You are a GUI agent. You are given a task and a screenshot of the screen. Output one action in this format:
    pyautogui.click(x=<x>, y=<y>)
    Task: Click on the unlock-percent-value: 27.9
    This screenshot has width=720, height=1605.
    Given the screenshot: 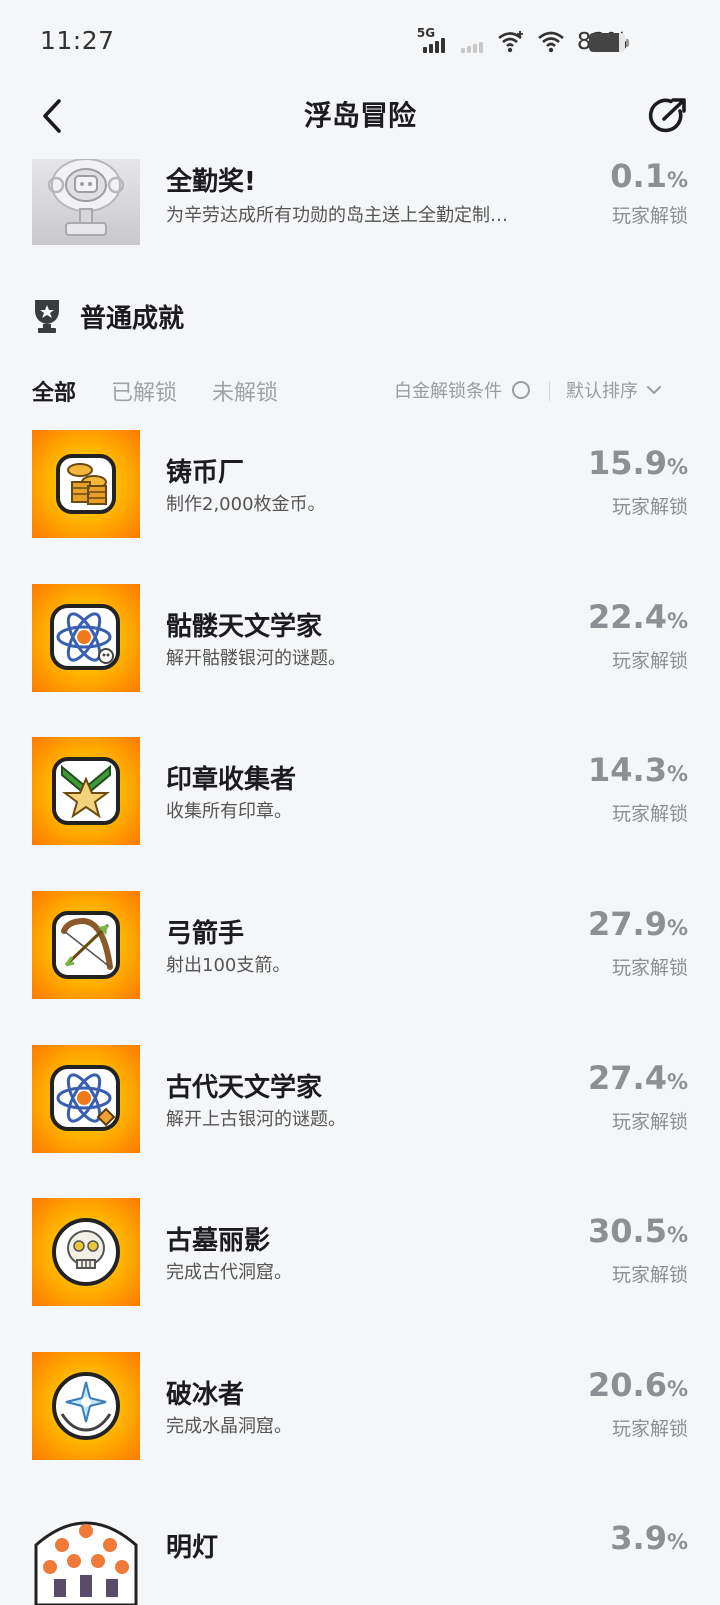 What is the action you would take?
    pyautogui.click(x=627, y=924)
    